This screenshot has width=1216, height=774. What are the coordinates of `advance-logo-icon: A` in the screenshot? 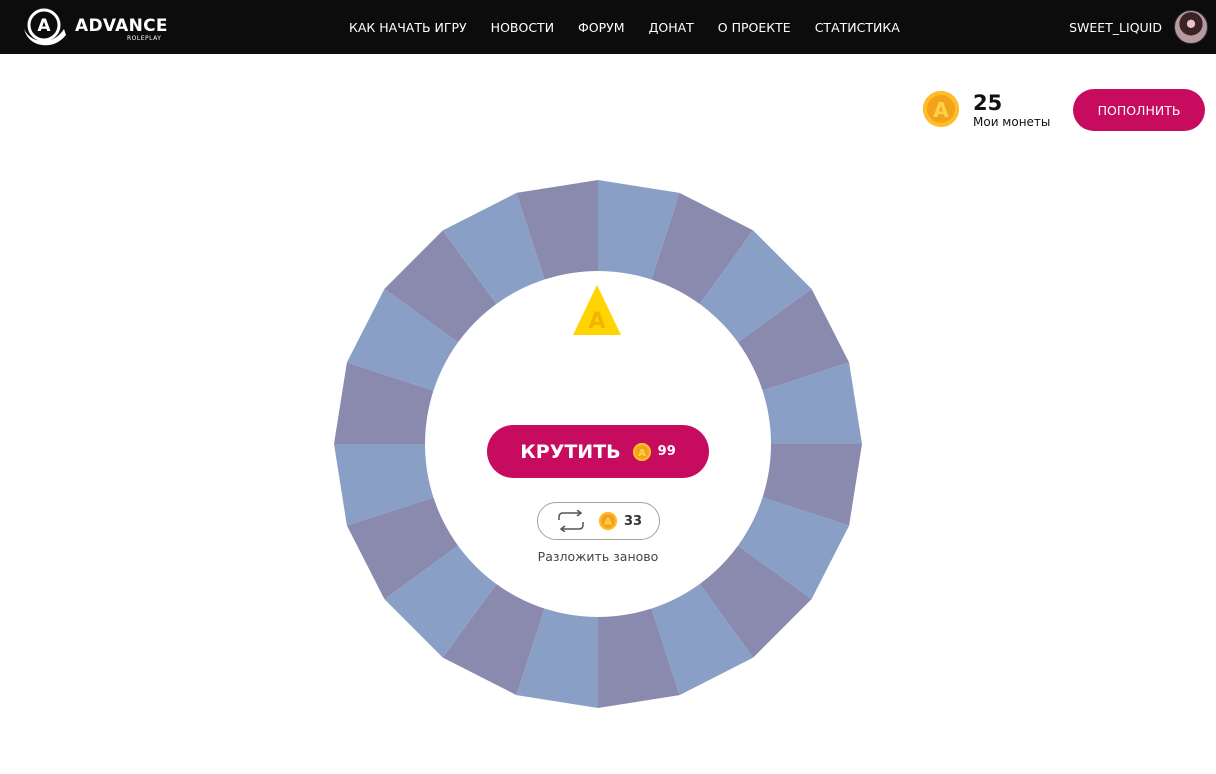 It's located at (45, 27).